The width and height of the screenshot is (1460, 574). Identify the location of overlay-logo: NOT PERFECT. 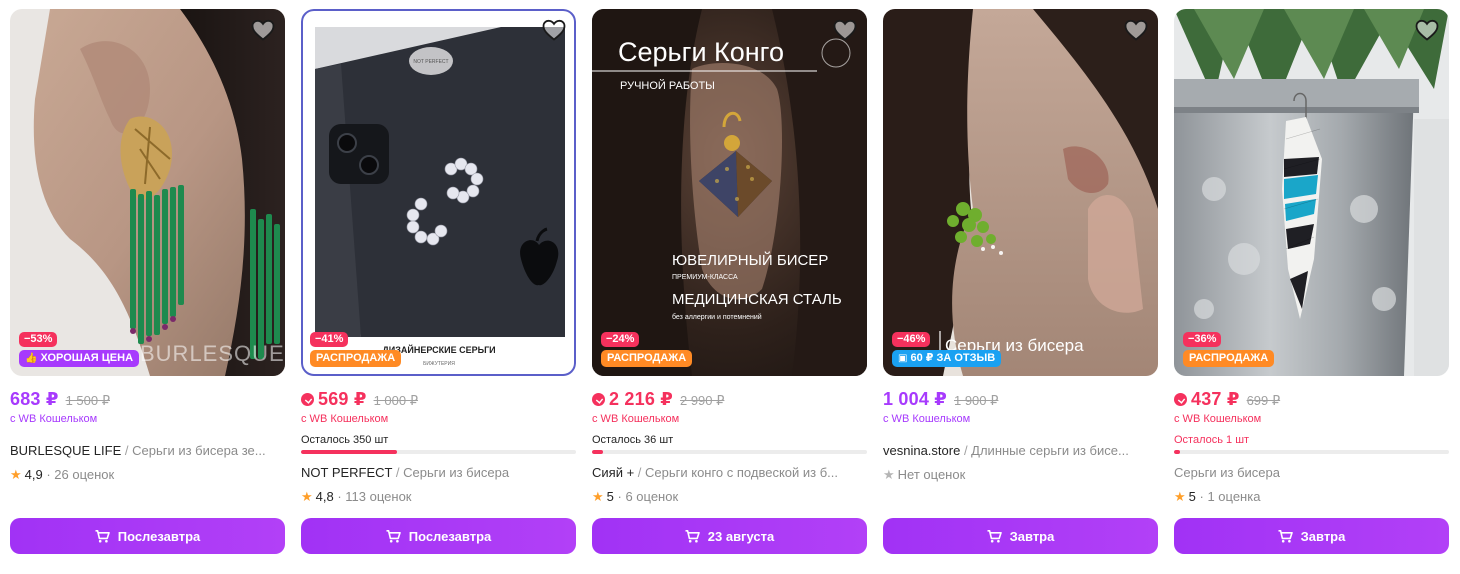
(430, 62).